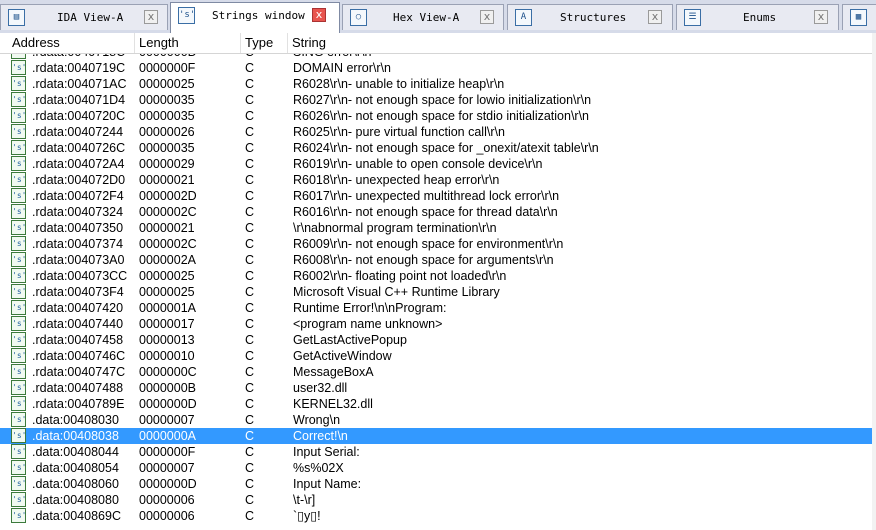 The image size is (876, 530). I want to click on row-string: %s%02X, so click(318, 468).